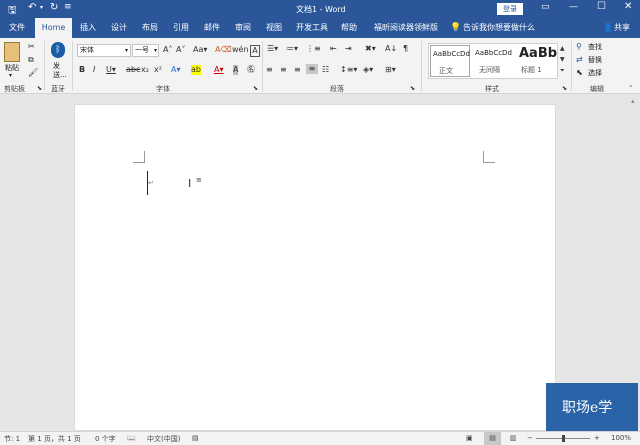  I want to click on shrink-font-icon: A˅, so click(180, 50).